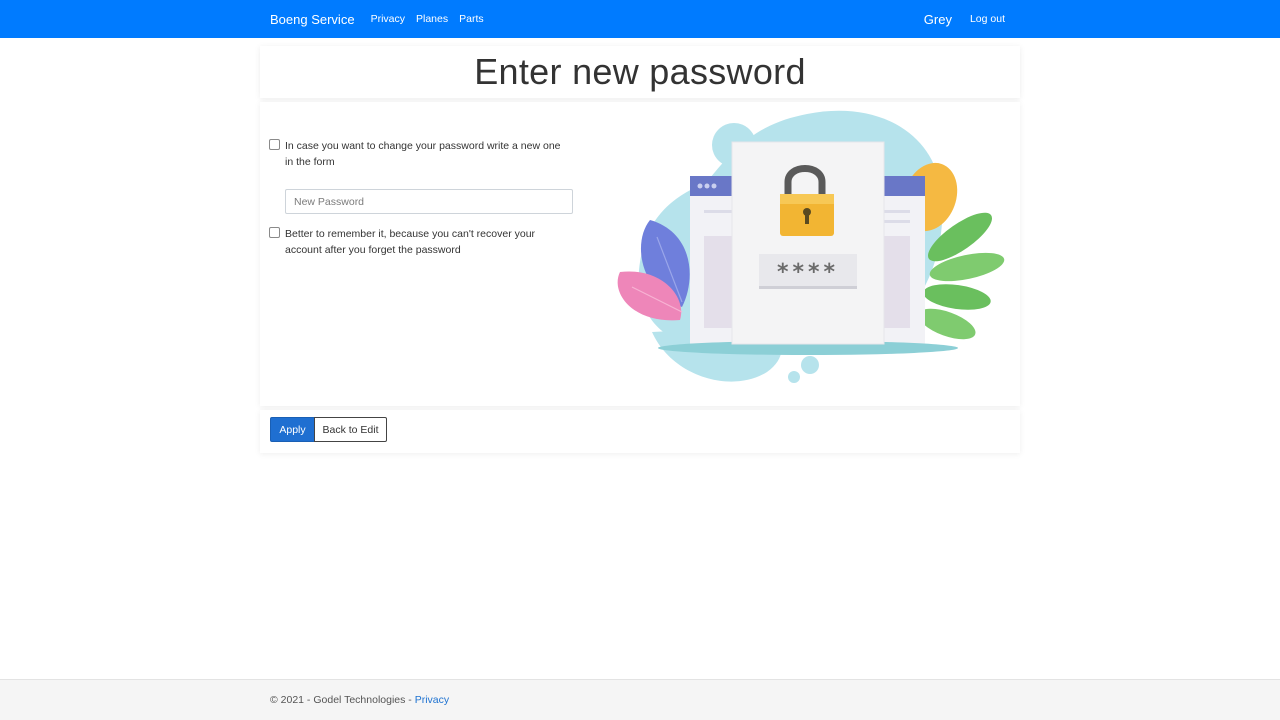 The width and height of the screenshot is (1280, 720). Describe the element at coordinates (432, 700) in the screenshot. I see `footer-privacy-link: Privacy` at that location.